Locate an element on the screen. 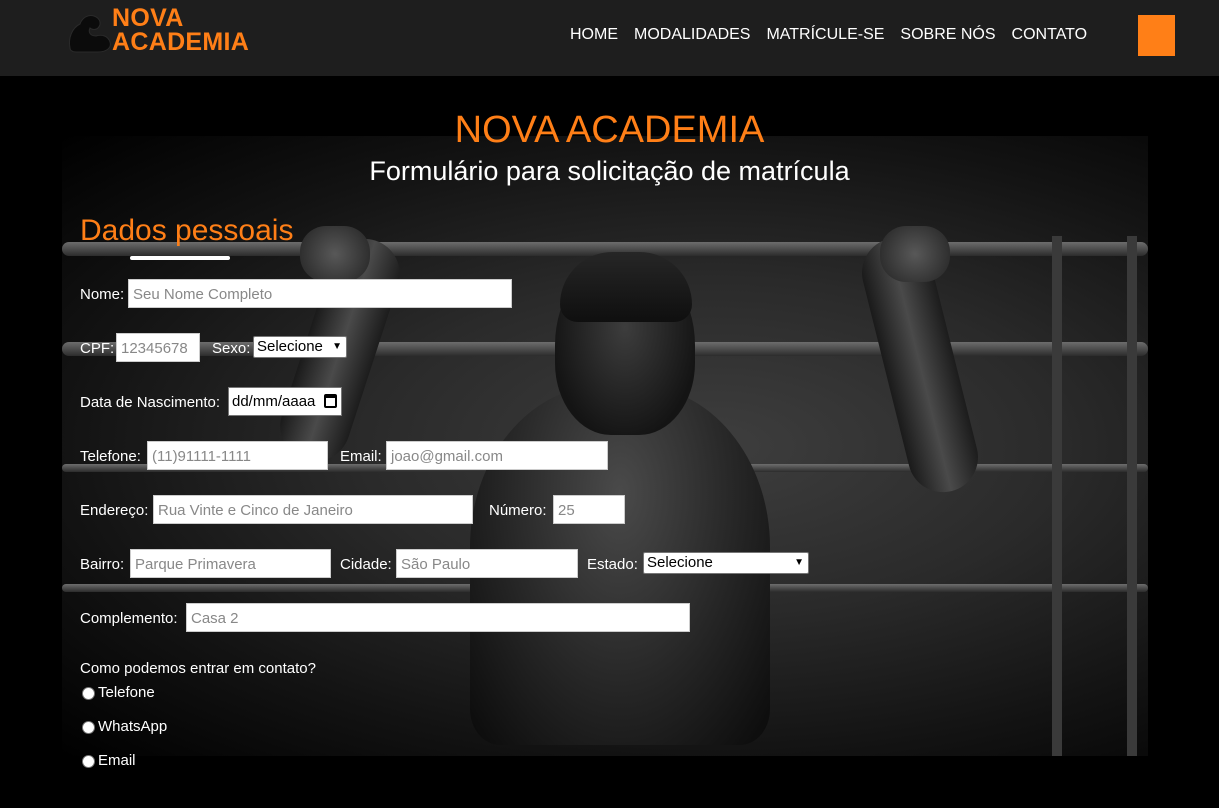 The width and height of the screenshot is (1219, 808). contato-question: Como podemos entrar em contato? is located at coordinates (198, 668).